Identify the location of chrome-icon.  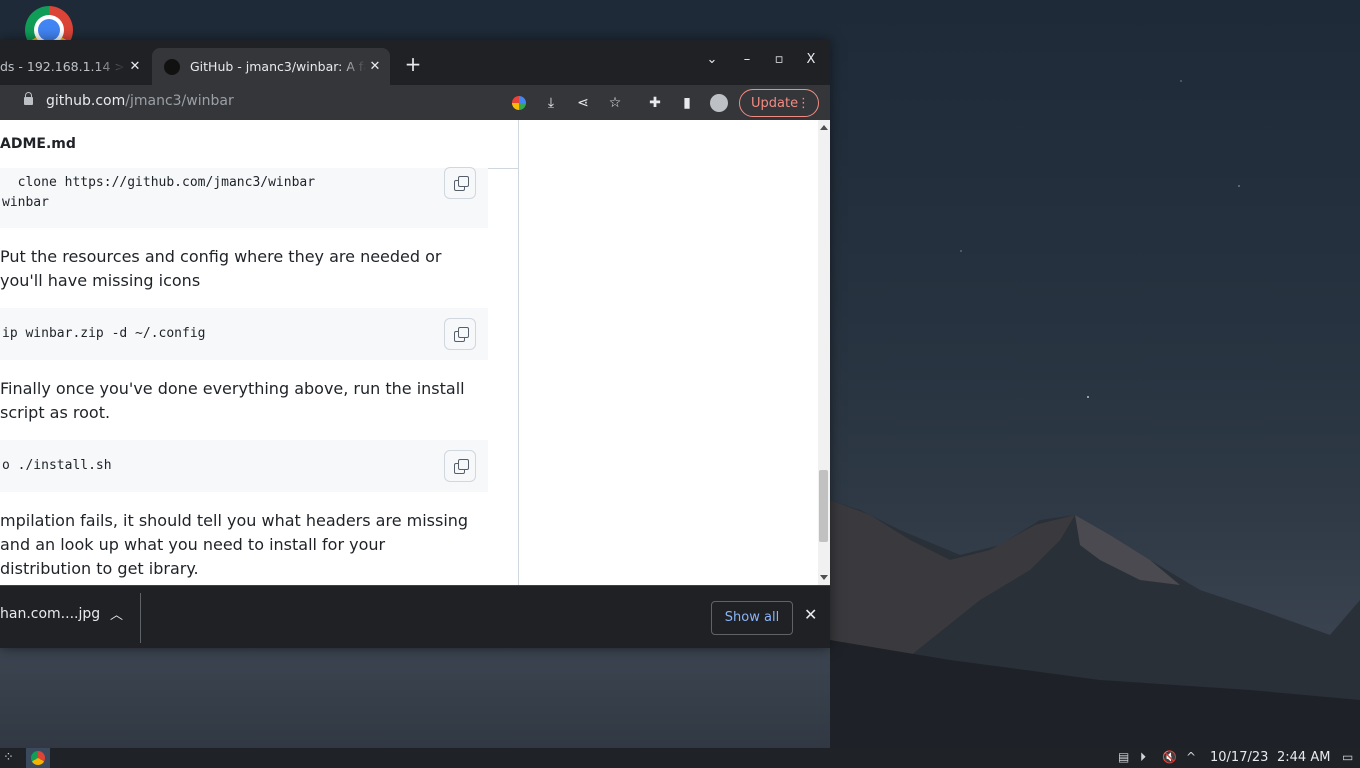
(38, 758).